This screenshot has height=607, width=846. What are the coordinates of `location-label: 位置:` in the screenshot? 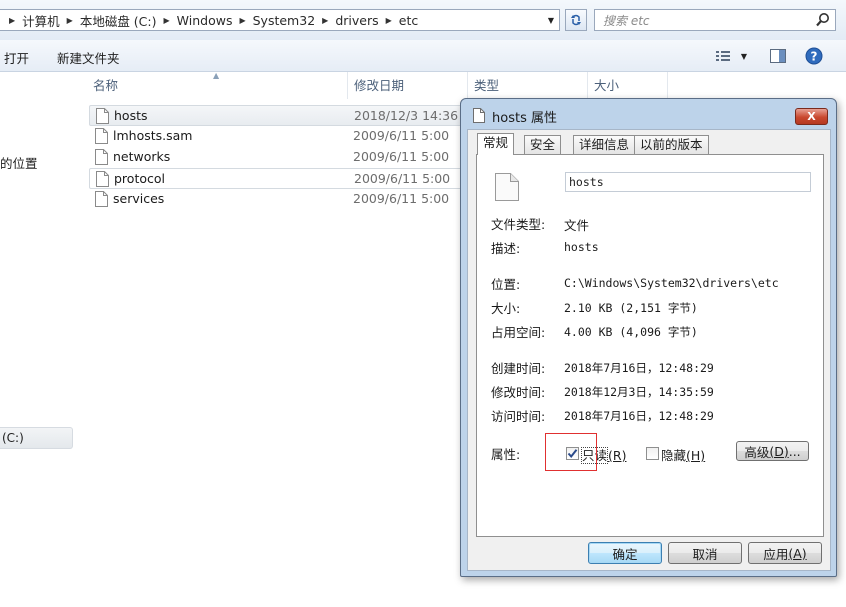 It's located at (506, 284).